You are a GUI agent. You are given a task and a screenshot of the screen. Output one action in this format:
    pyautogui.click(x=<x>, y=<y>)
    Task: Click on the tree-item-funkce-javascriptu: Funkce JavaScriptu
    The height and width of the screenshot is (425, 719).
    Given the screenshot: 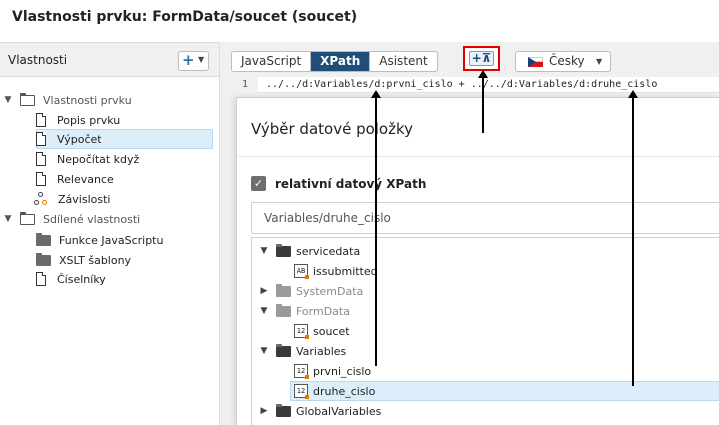 What is the action you would take?
    pyautogui.click(x=124, y=240)
    